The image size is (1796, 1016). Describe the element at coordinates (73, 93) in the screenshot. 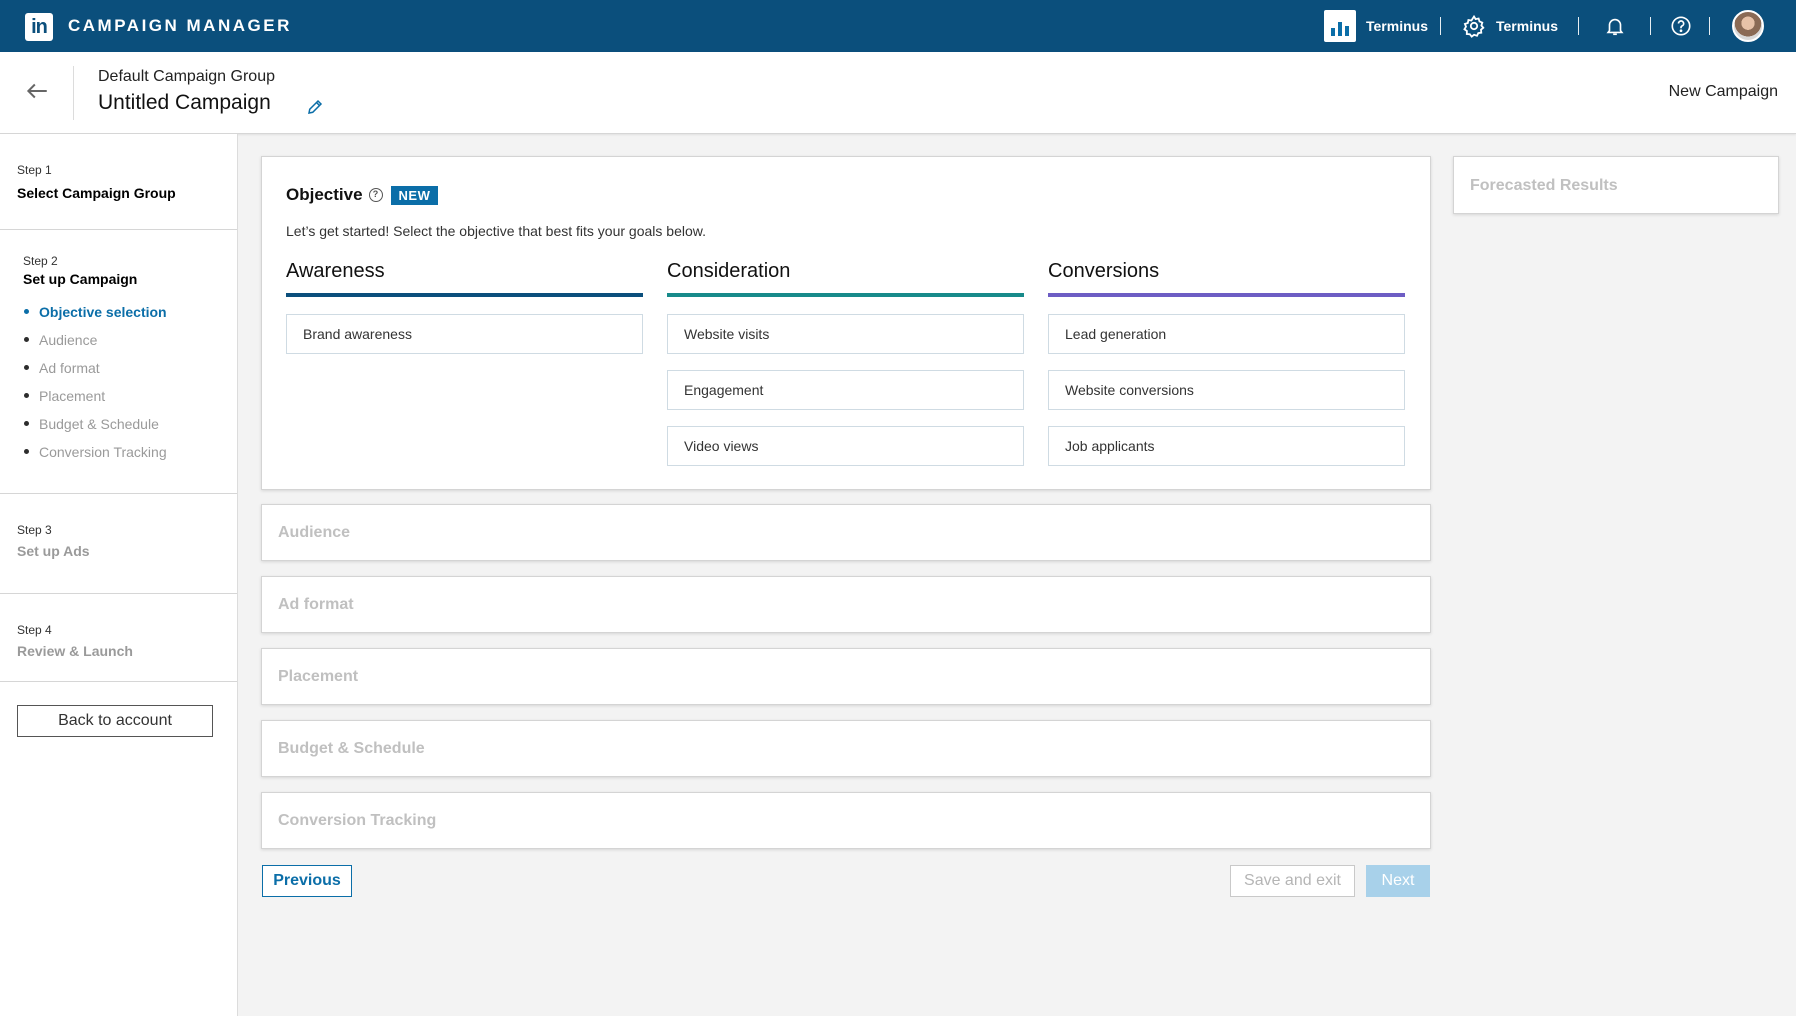

I see `header-divider` at that location.